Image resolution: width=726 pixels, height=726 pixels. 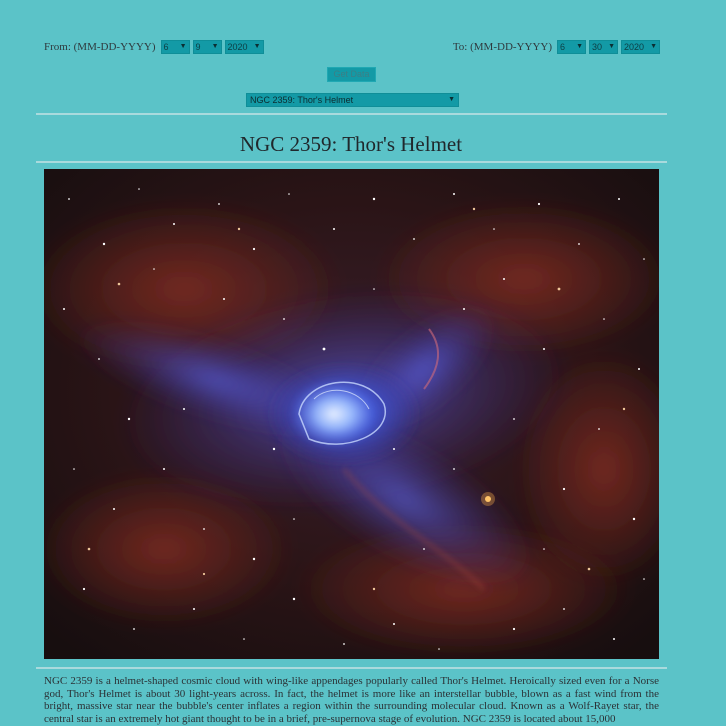 I want to click on to-year-select: 2020 ▼, so click(x=640, y=47).